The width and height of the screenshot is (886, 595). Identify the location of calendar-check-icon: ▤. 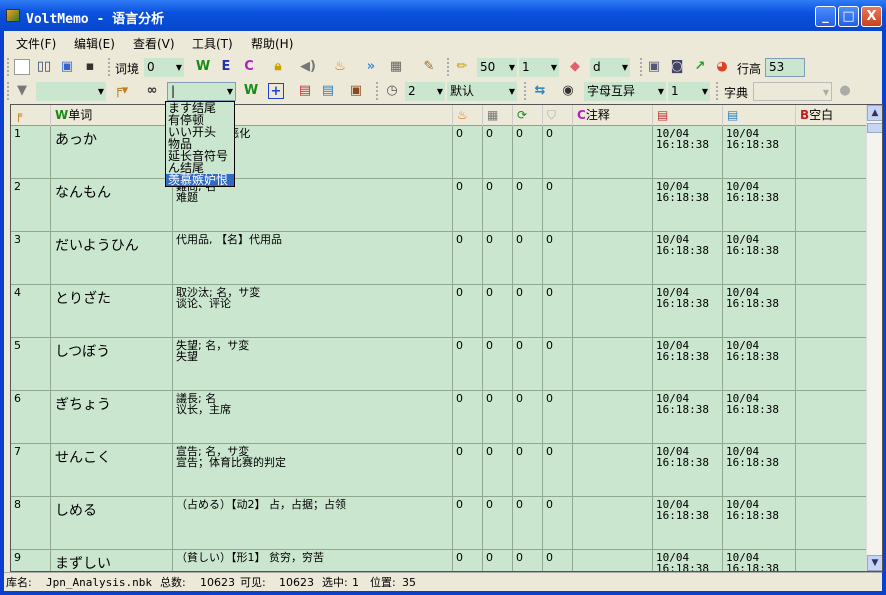
(328, 91).